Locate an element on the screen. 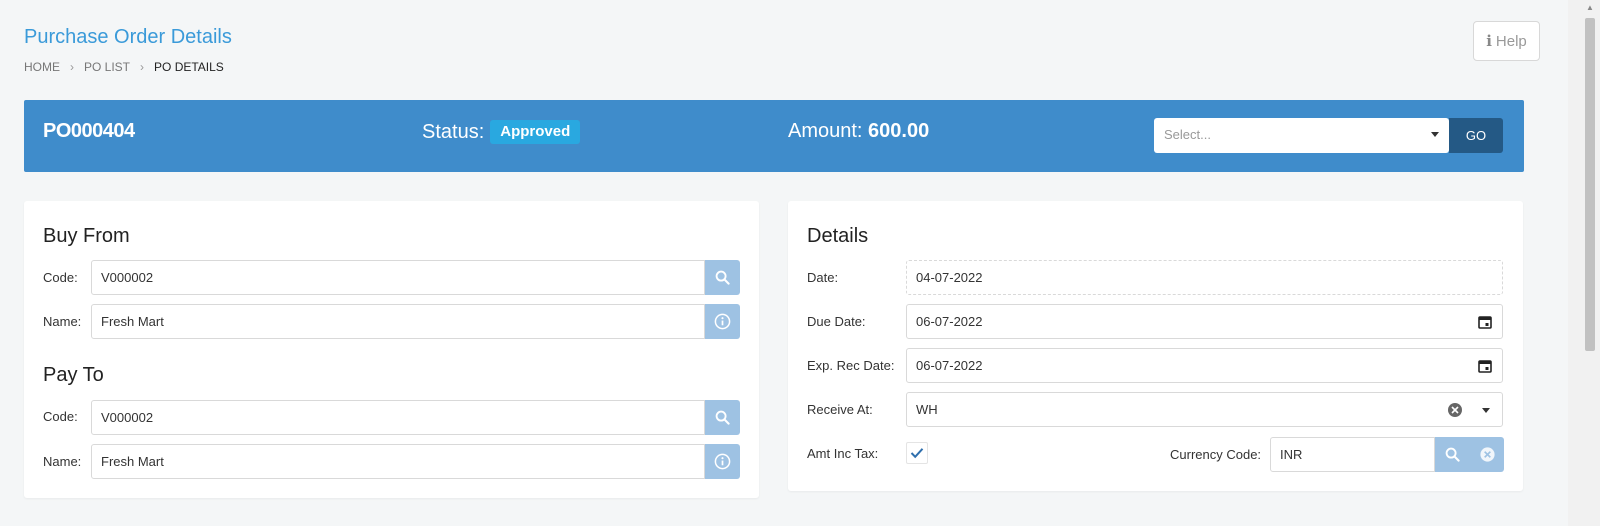 Image resolution: width=1600 pixels, height=526 pixels. due-date-input: 06-07-2022 is located at coordinates (1204, 321).